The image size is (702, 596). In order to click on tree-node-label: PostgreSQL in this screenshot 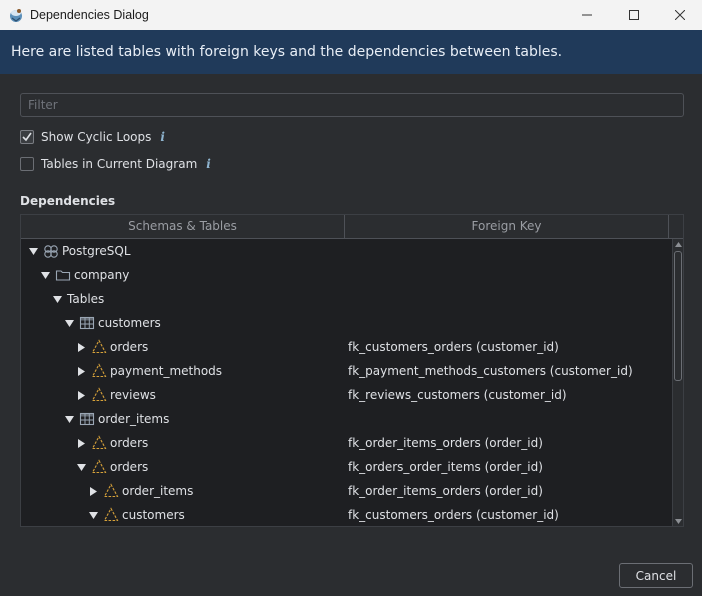, I will do `click(96, 251)`.